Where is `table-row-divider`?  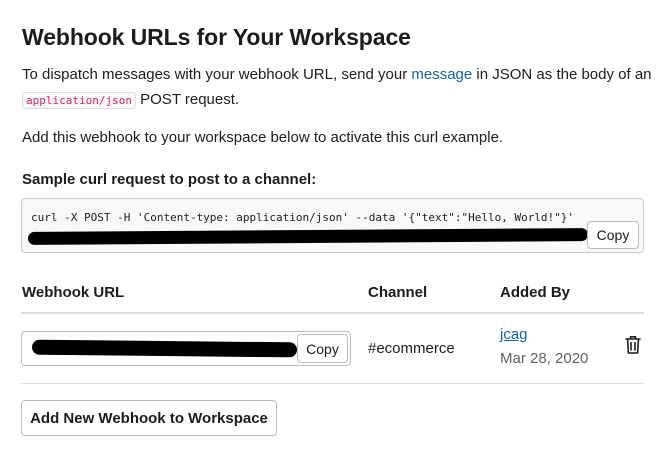
table-row-divider is located at coordinates (332, 383).